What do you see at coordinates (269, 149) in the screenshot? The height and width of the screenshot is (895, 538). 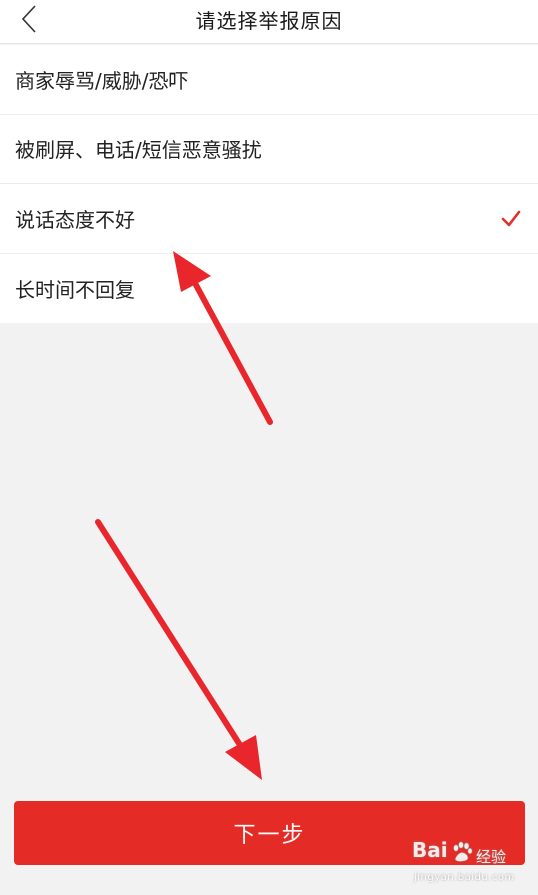 I see `reason-option: 被刷屏、电话/短信恶意骚扰` at bounding box center [269, 149].